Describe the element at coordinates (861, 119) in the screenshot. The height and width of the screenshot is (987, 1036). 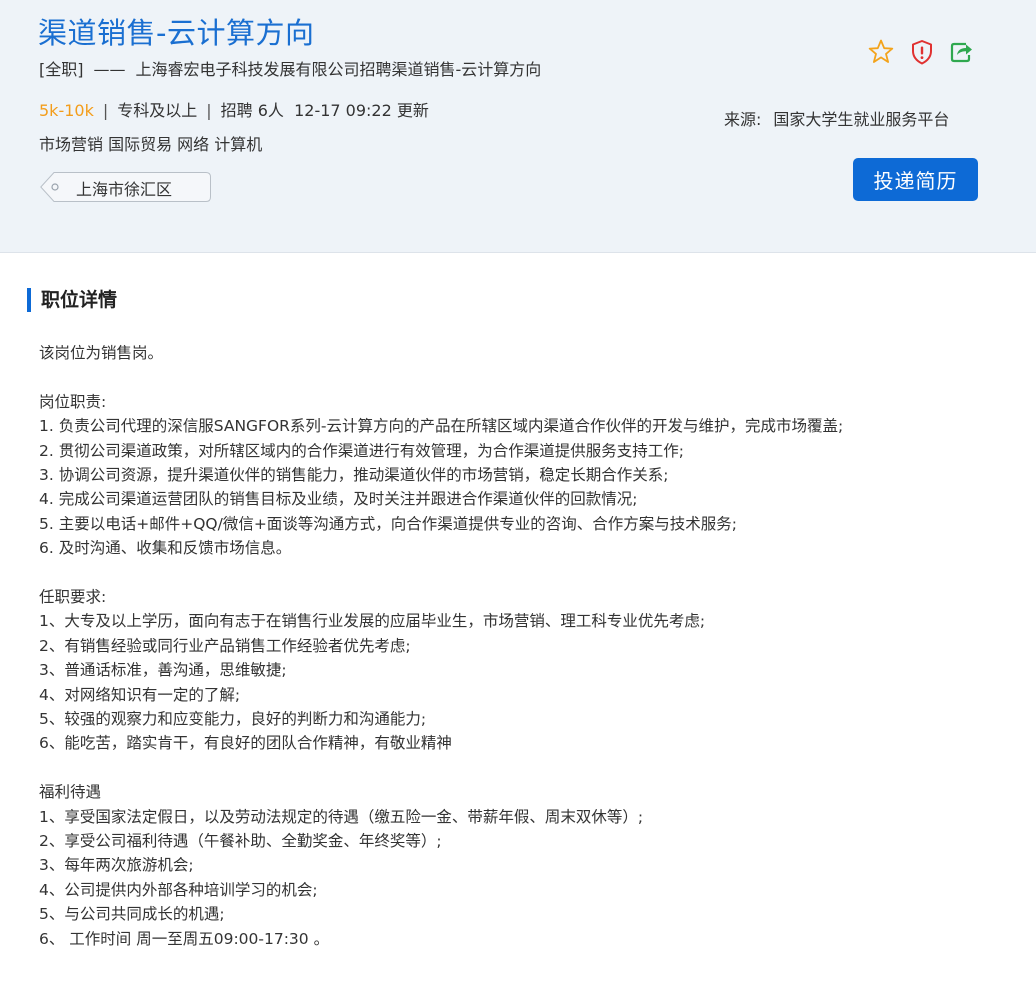
I see `source-name: 国家大学生就业服务平台` at that location.